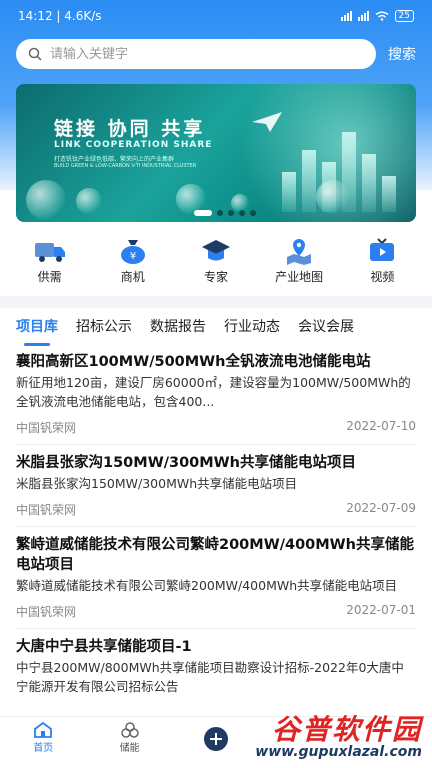 This screenshot has height=768, width=432. I want to click on search-row: 搜索, so click(216, 54).